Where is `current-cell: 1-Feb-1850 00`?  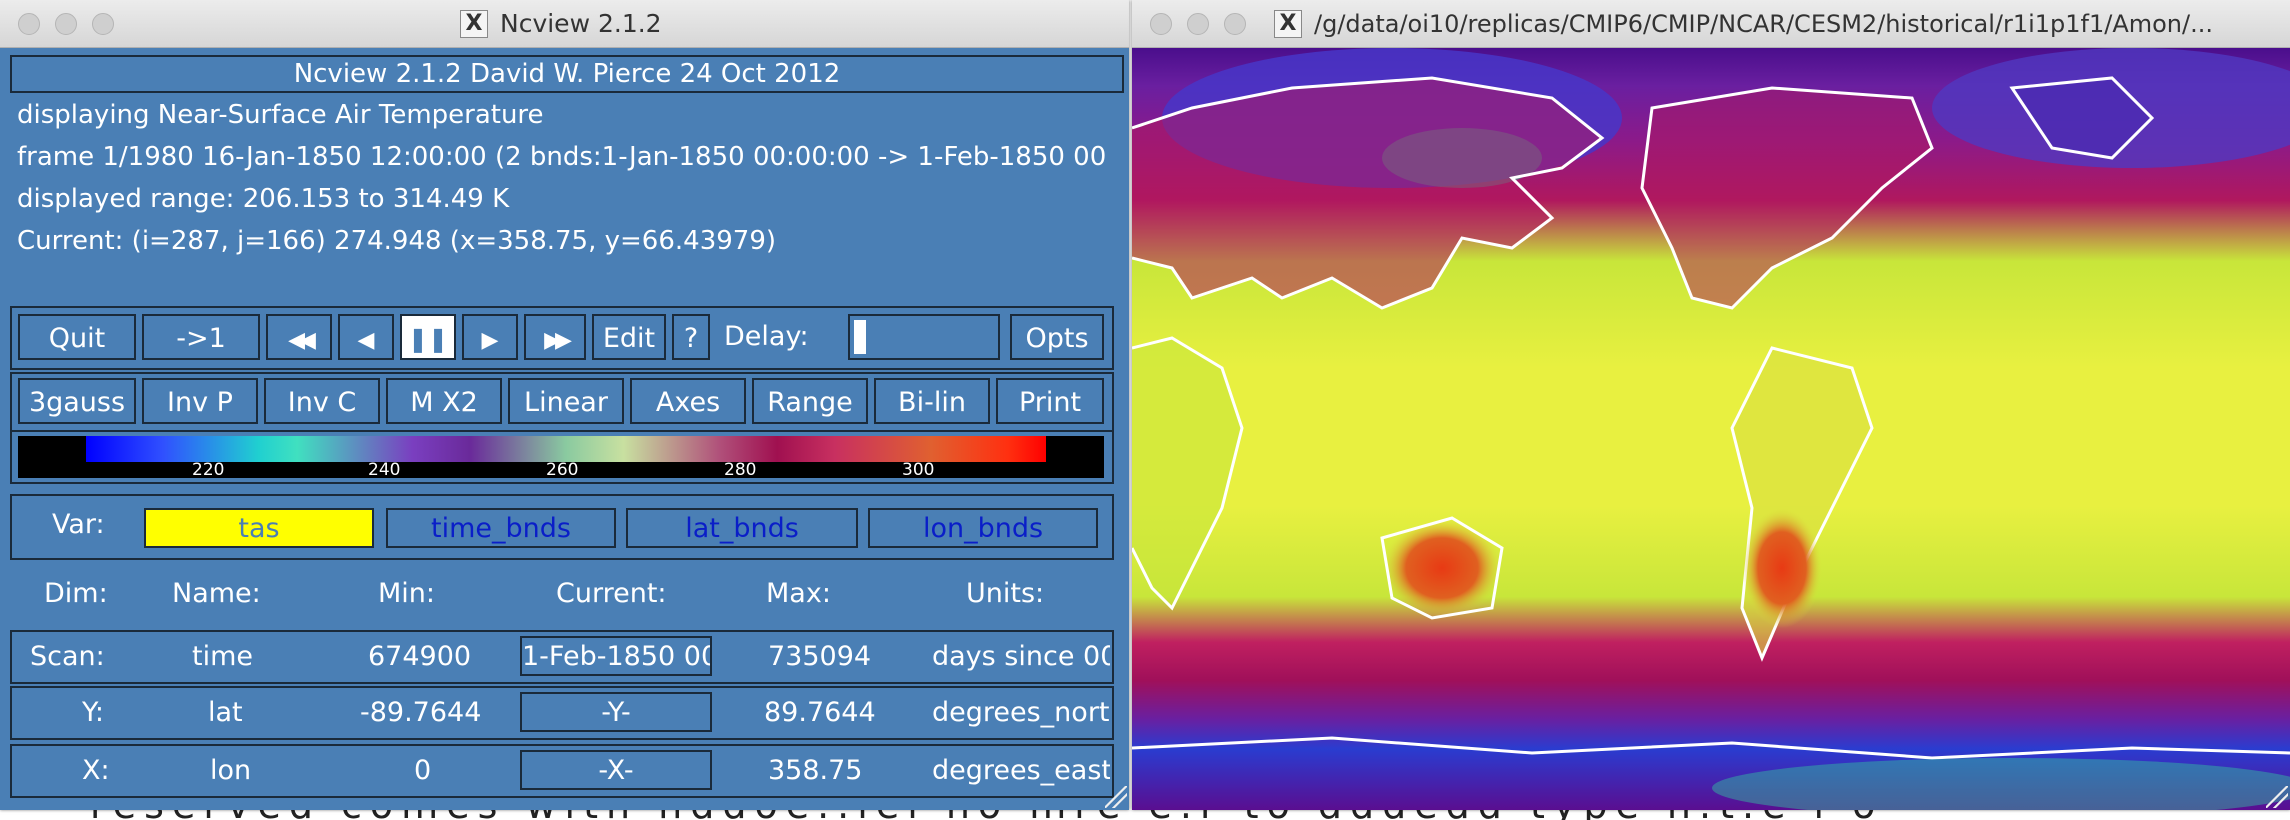 current-cell: 1-Feb-1850 00 is located at coordinates (616, 656).